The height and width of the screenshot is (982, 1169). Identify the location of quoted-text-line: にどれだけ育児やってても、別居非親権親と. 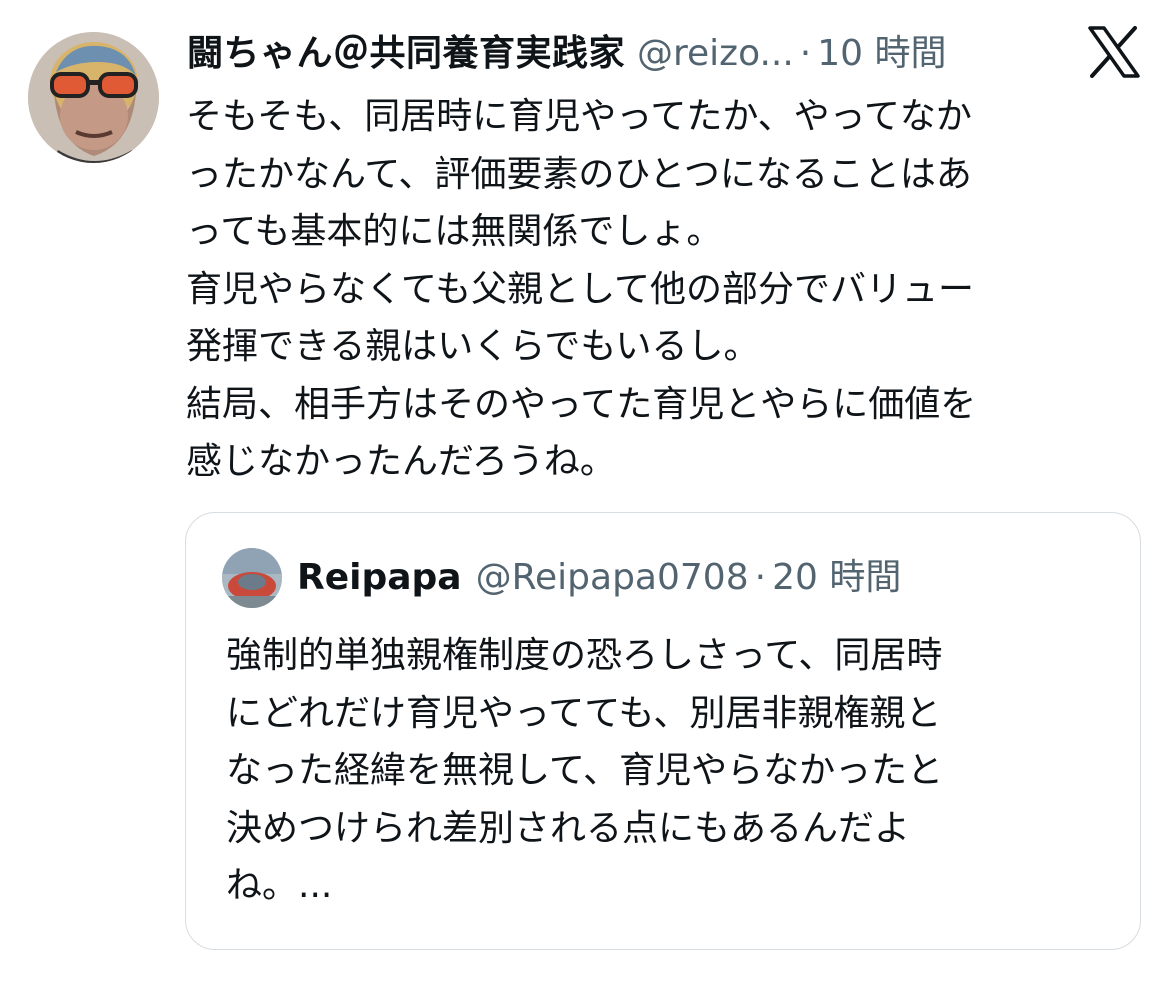
(584, 713).